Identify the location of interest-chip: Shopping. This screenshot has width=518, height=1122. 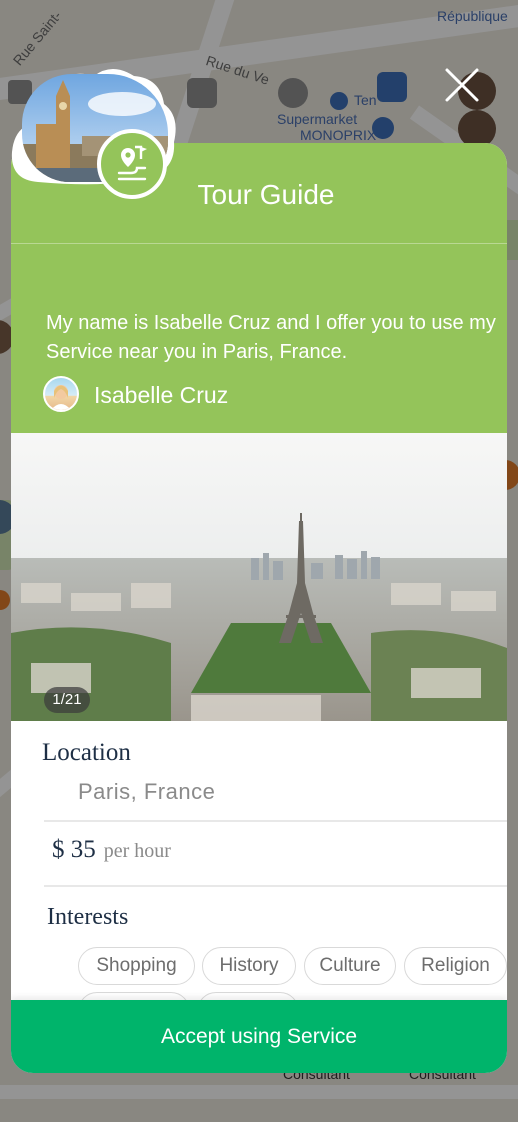
(136, 966).